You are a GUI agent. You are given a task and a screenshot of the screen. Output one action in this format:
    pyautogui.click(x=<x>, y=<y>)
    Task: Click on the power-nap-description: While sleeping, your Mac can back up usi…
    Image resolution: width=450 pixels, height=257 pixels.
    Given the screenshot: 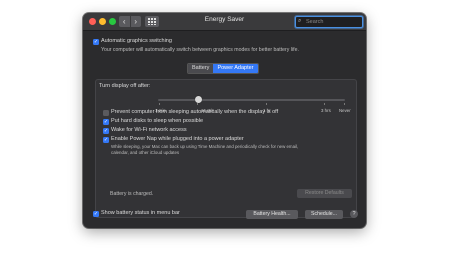 What is the action you would take?
    pyautogui.click(x=205, y=146)
    